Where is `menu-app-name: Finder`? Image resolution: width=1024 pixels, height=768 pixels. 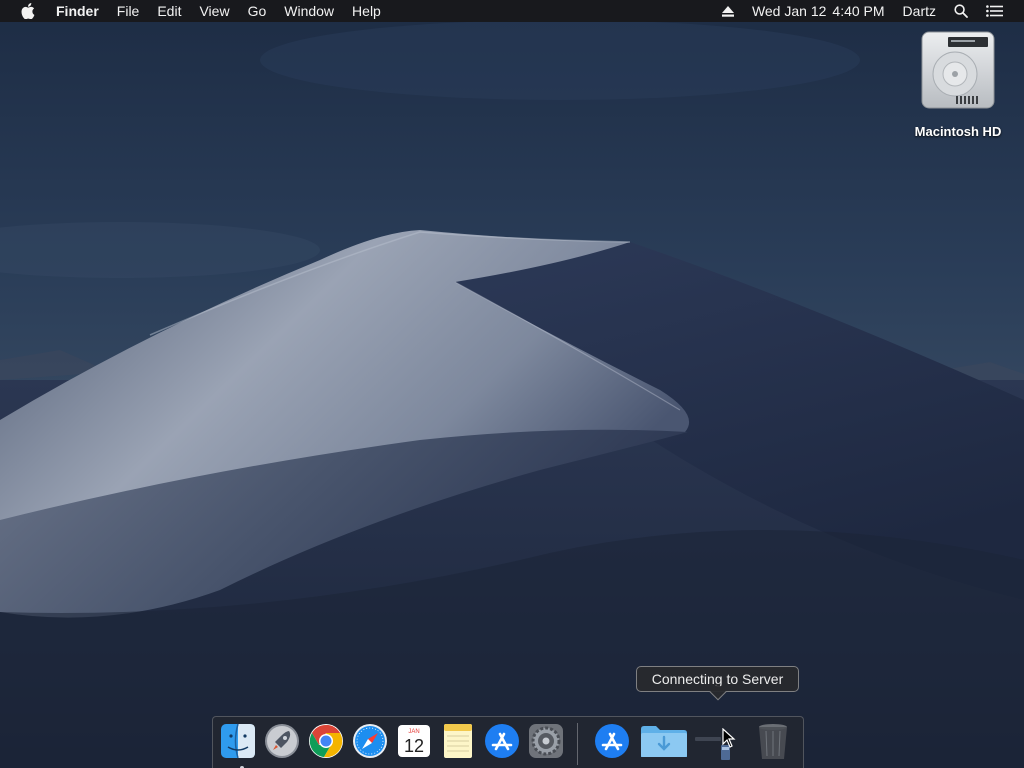
menu-app-name: Finder is located at coordinates (82, 11).